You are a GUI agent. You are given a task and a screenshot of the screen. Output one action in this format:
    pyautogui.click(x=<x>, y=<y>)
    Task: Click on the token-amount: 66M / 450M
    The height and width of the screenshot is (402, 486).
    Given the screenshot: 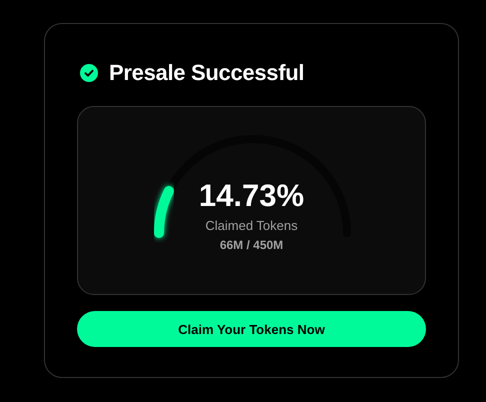 What is the action you would take?
    pyautogui.click(x=252, y=245)
    